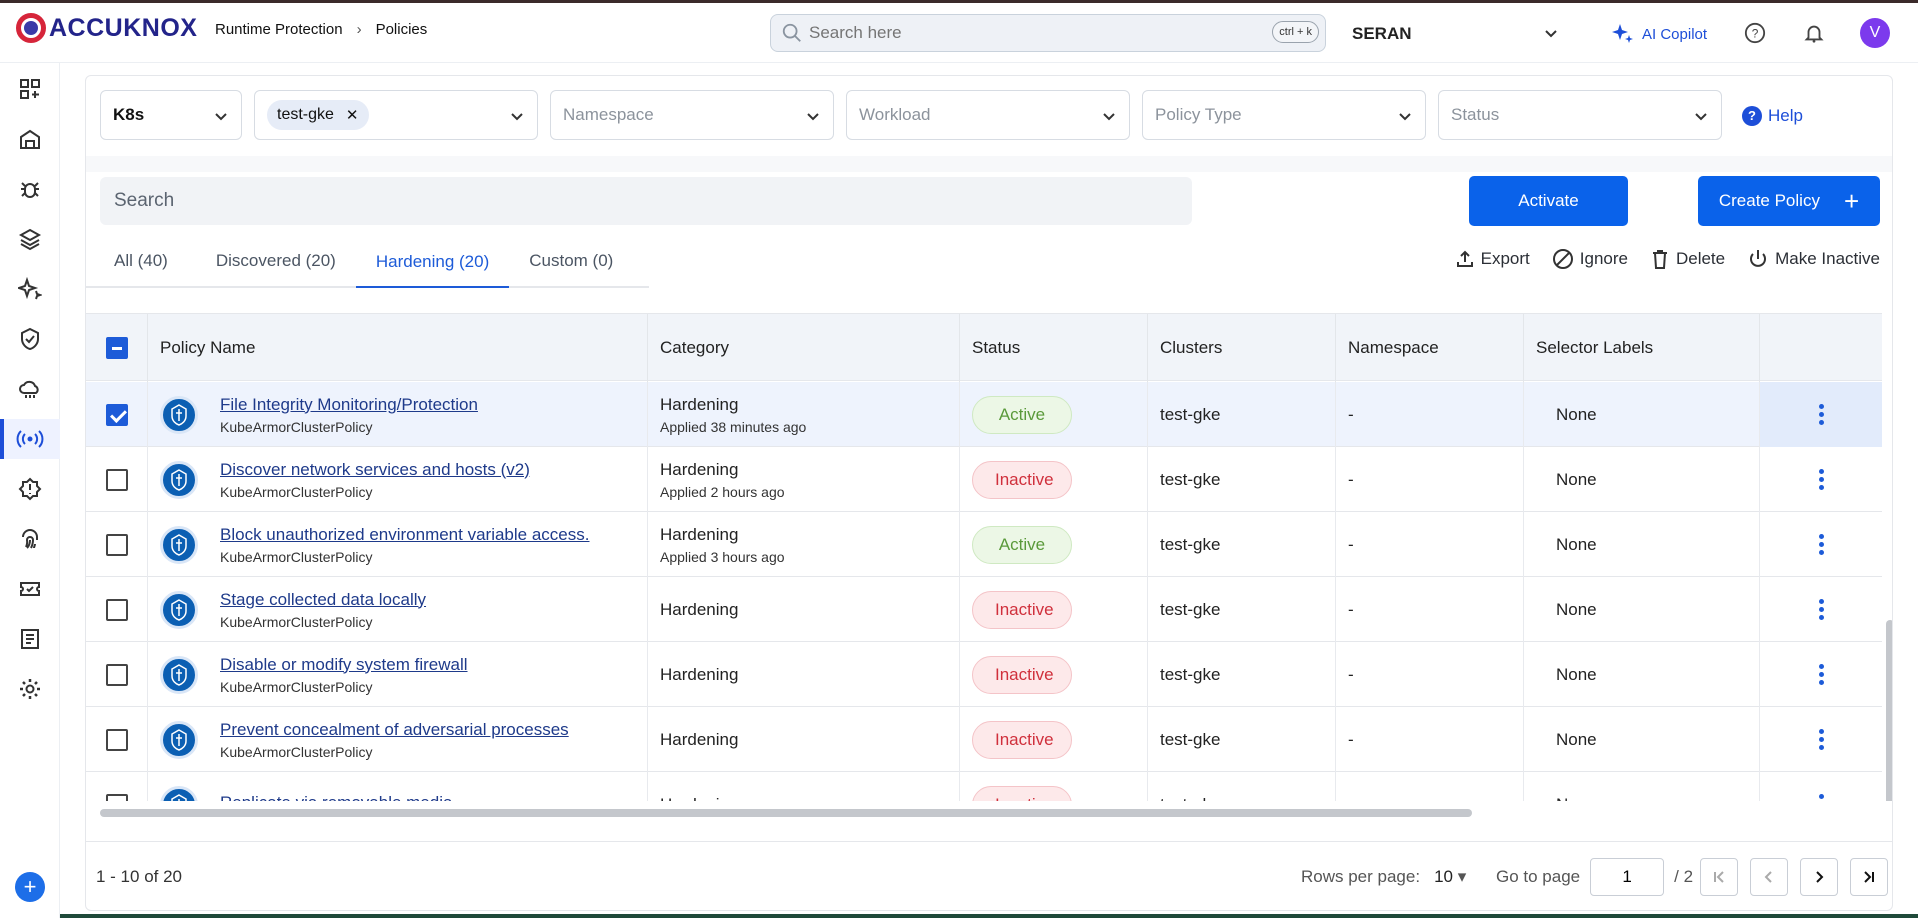 This screenshot has width=1918, height=918. Describe the element at coordinates (1755, 33) in the screenshot. I see `help-circle-icon: ?` at that location.